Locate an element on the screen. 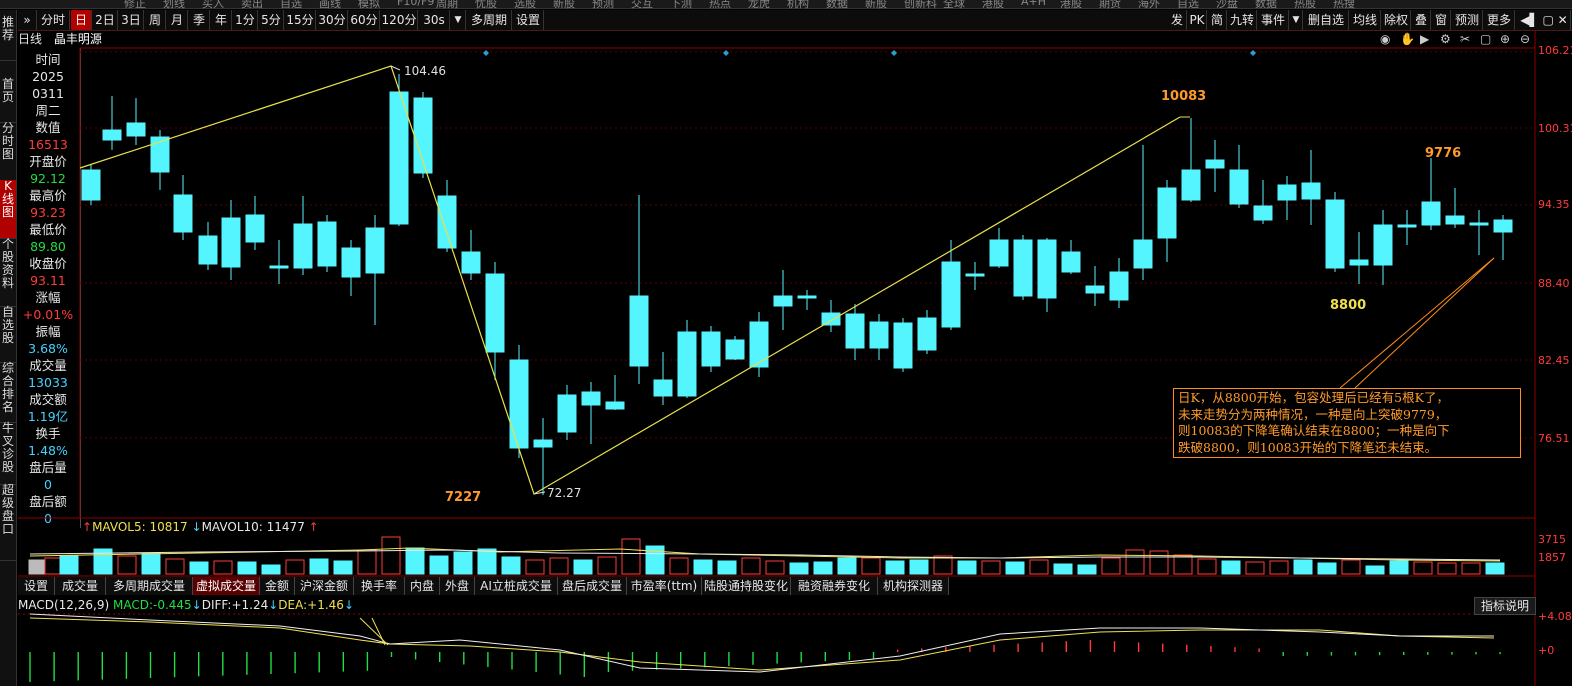 This screenshot has height=686, width=1572. indicator-tab: 多周期成交量 is located at coordinates (149, 586).